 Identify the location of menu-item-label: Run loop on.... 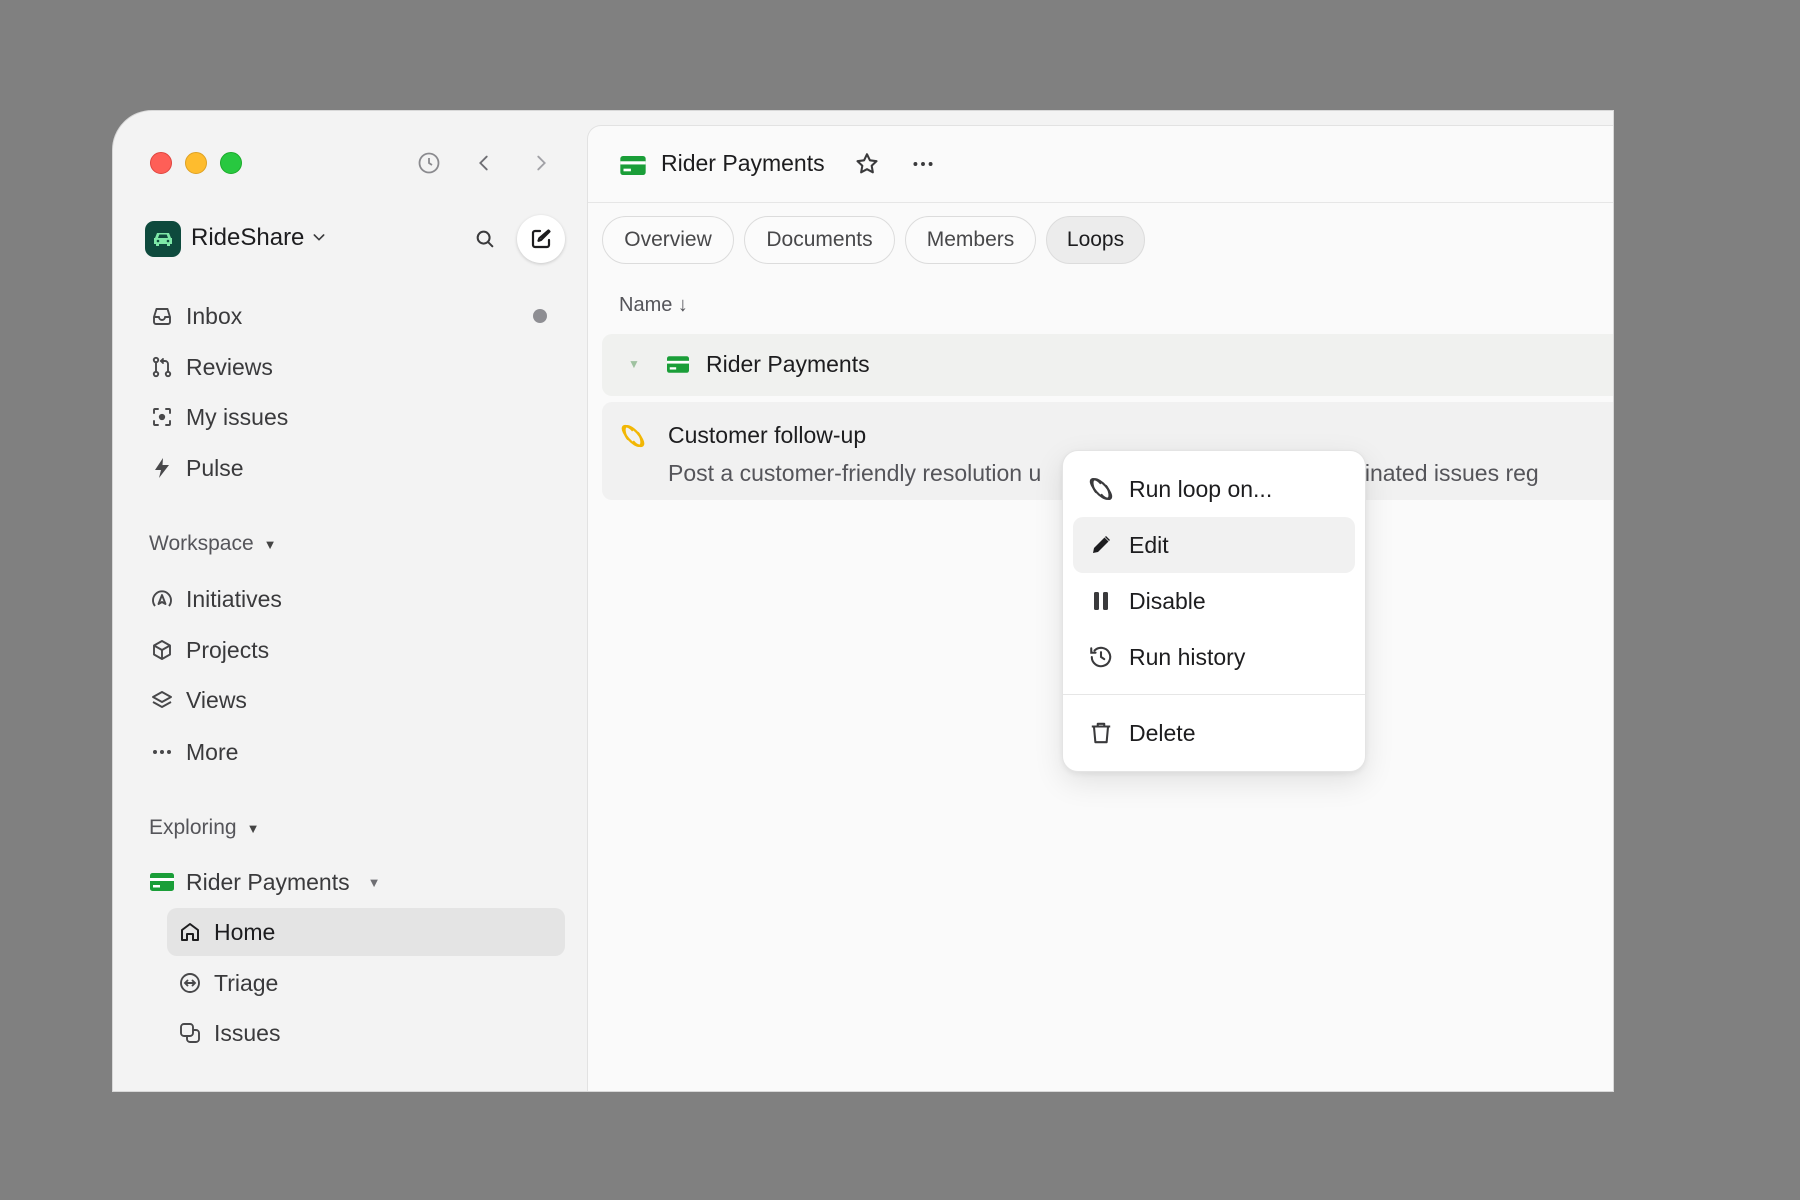
(1201, 488).